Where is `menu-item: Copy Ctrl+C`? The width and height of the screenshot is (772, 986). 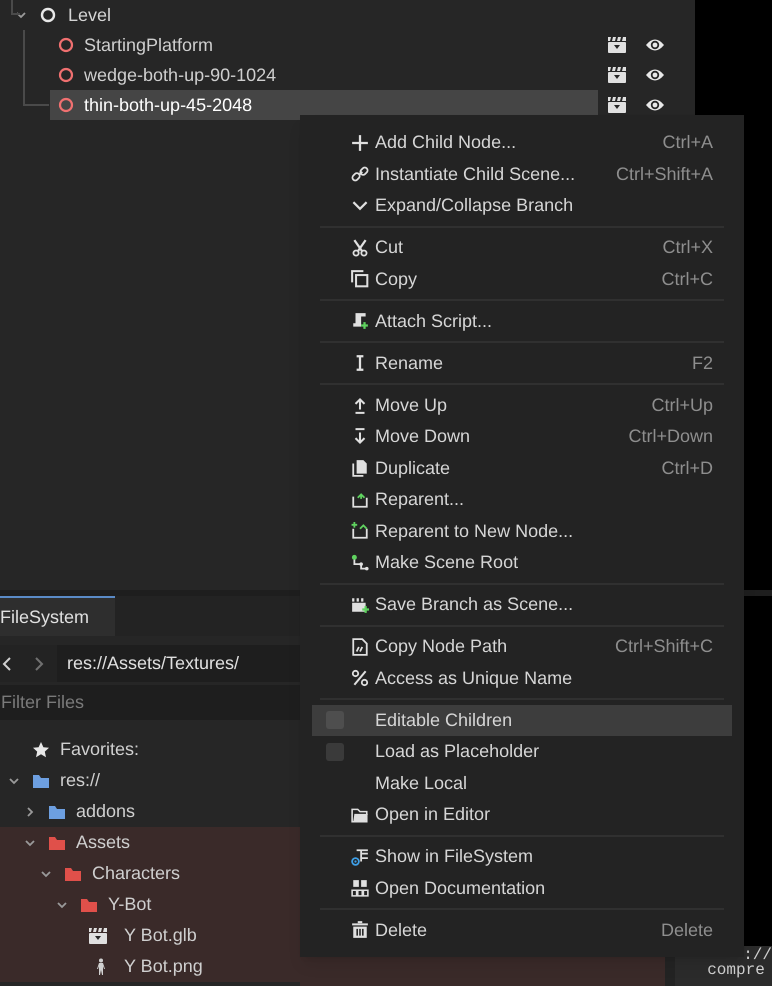
menu-item: Copy Ctrl+C is located at coordinates (522, 279).